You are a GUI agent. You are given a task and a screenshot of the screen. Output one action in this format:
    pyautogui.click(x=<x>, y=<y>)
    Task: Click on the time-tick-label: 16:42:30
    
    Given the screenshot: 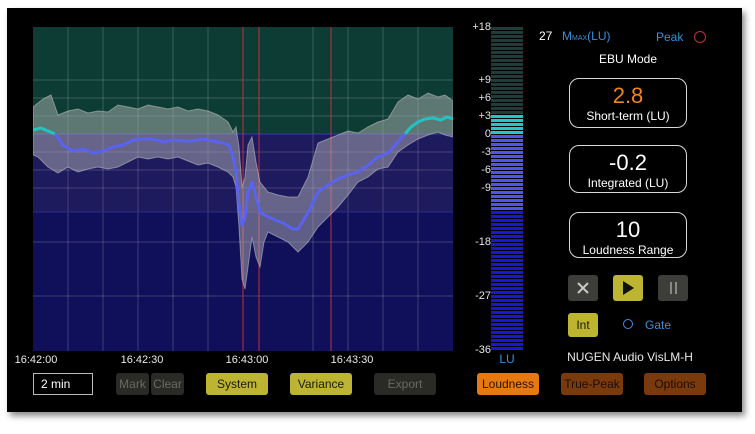 What is the action you would take?
    pyautogui.click(x=142, y=360)
    